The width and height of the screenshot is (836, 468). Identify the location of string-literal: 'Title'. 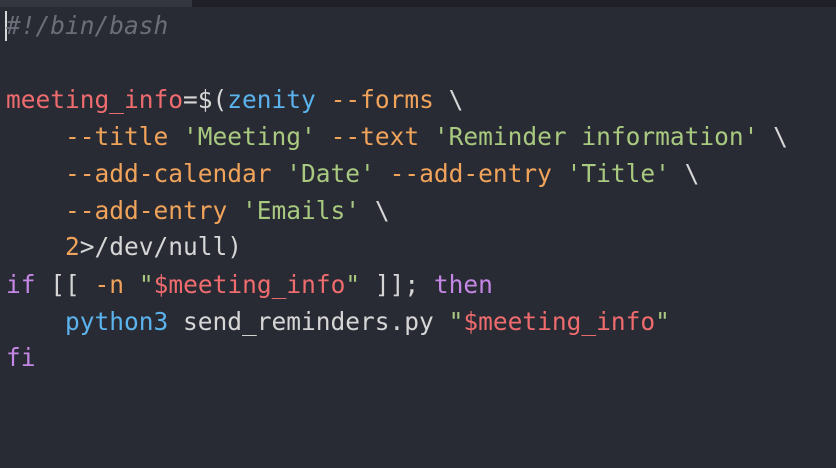
(618, 173).